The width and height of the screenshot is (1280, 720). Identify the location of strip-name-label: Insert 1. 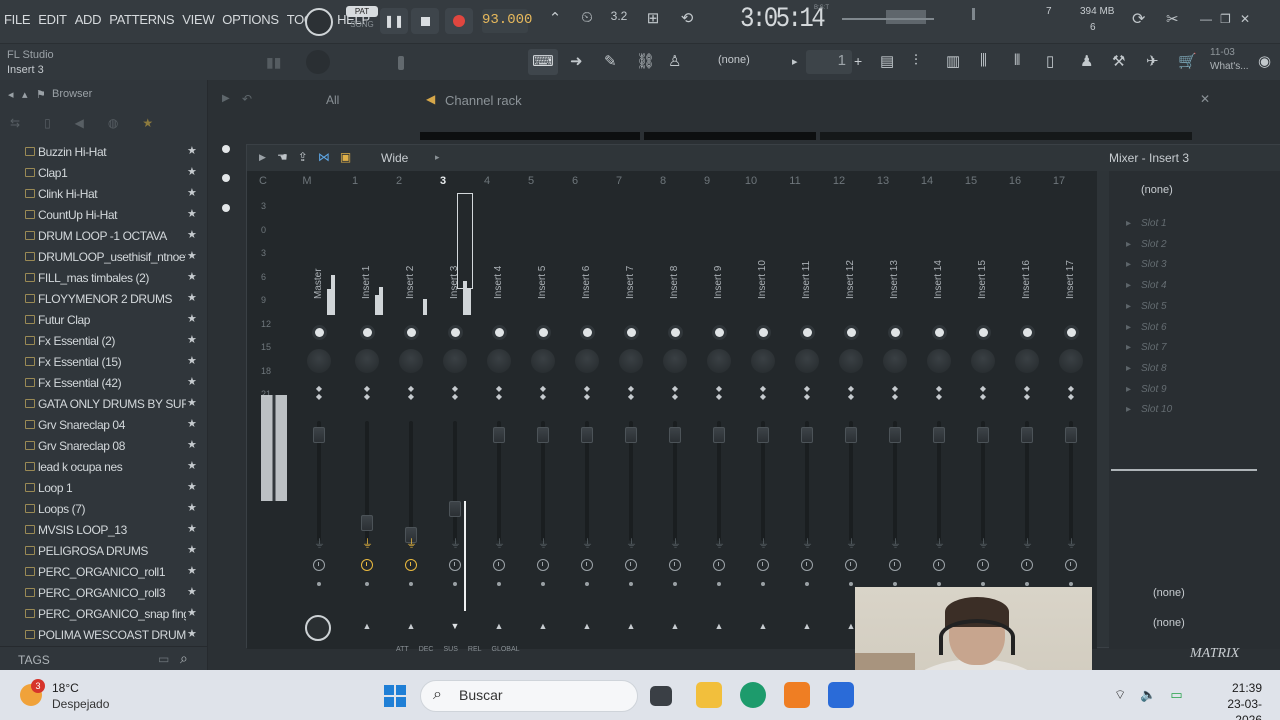
(367, 277).